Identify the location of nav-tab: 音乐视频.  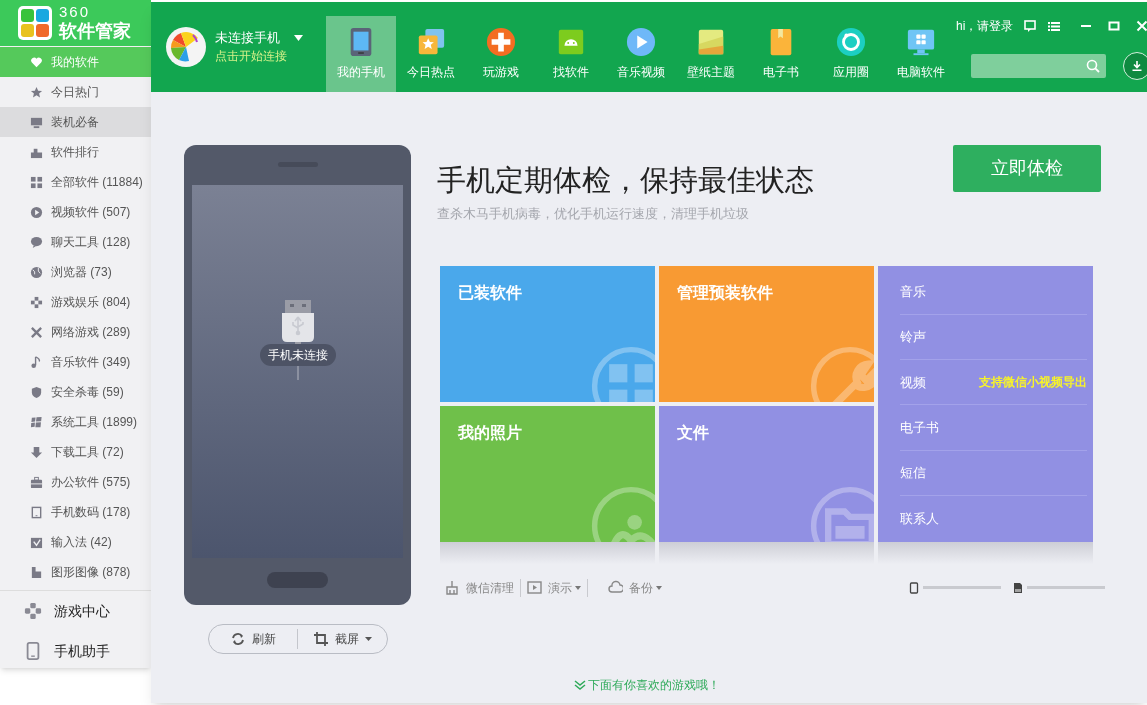
(641, 54).